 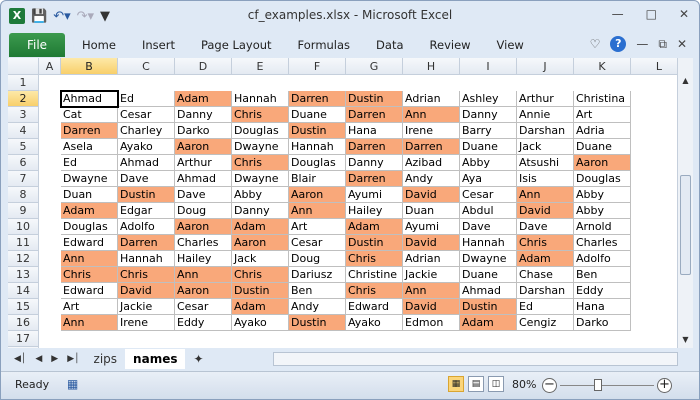 What do you see at coordinates (682, 44) in the screenshot?
I see `workbook-close-icon: ✕` at bounding box center [682, 44].